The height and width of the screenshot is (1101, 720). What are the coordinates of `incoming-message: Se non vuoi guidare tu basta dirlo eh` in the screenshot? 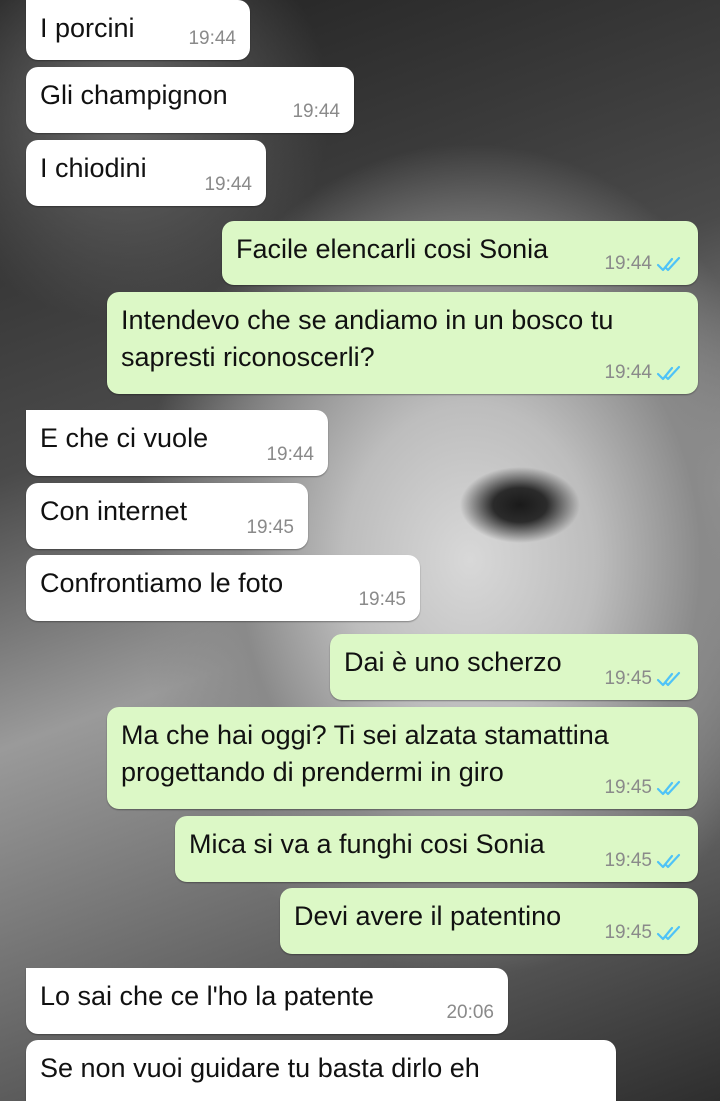 It's located at (321, 1070).